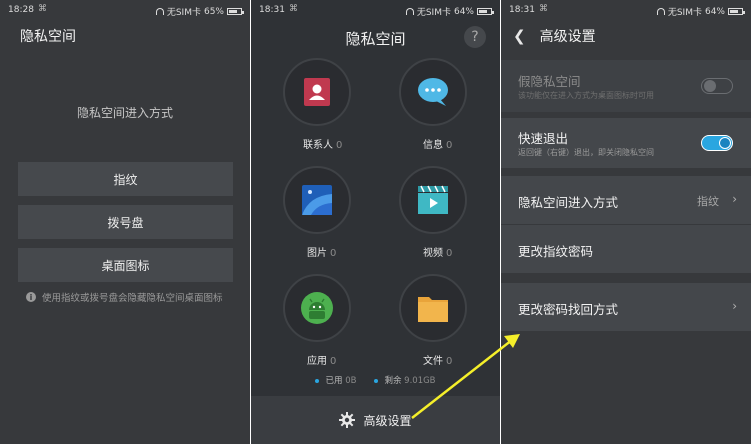 Image resolution: width=751 pixels, height=444 pixels. What do you see at coordinates (626, 143) in the screenshot?
I see `quick-exit-row: 快速退出 返回键（右键）退出，即关闭隐私空间` at bounding box center [626, 143].